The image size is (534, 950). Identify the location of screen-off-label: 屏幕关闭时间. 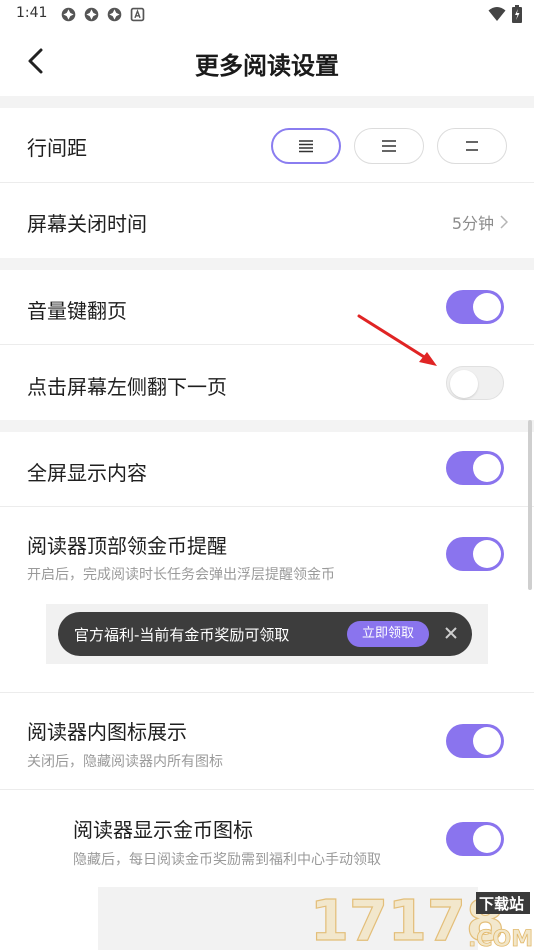
(87, 224).